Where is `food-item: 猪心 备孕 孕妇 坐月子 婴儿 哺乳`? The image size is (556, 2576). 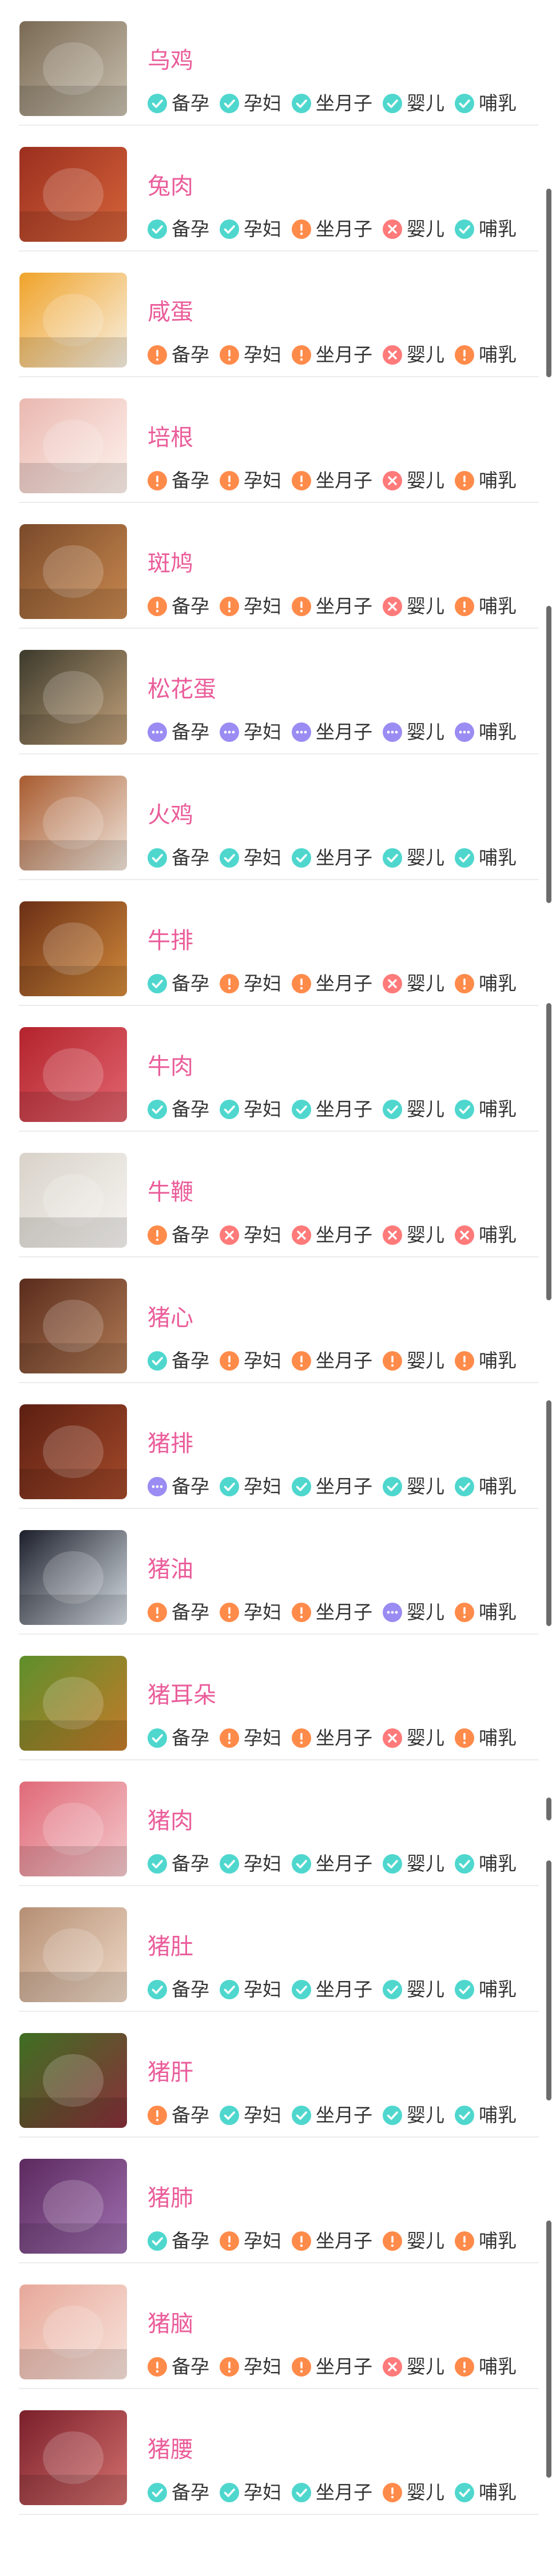 food-item: 猪心 备孕 孕妇 坐月子 婴儿 哺乳 is located at coordinates (278, 1320).